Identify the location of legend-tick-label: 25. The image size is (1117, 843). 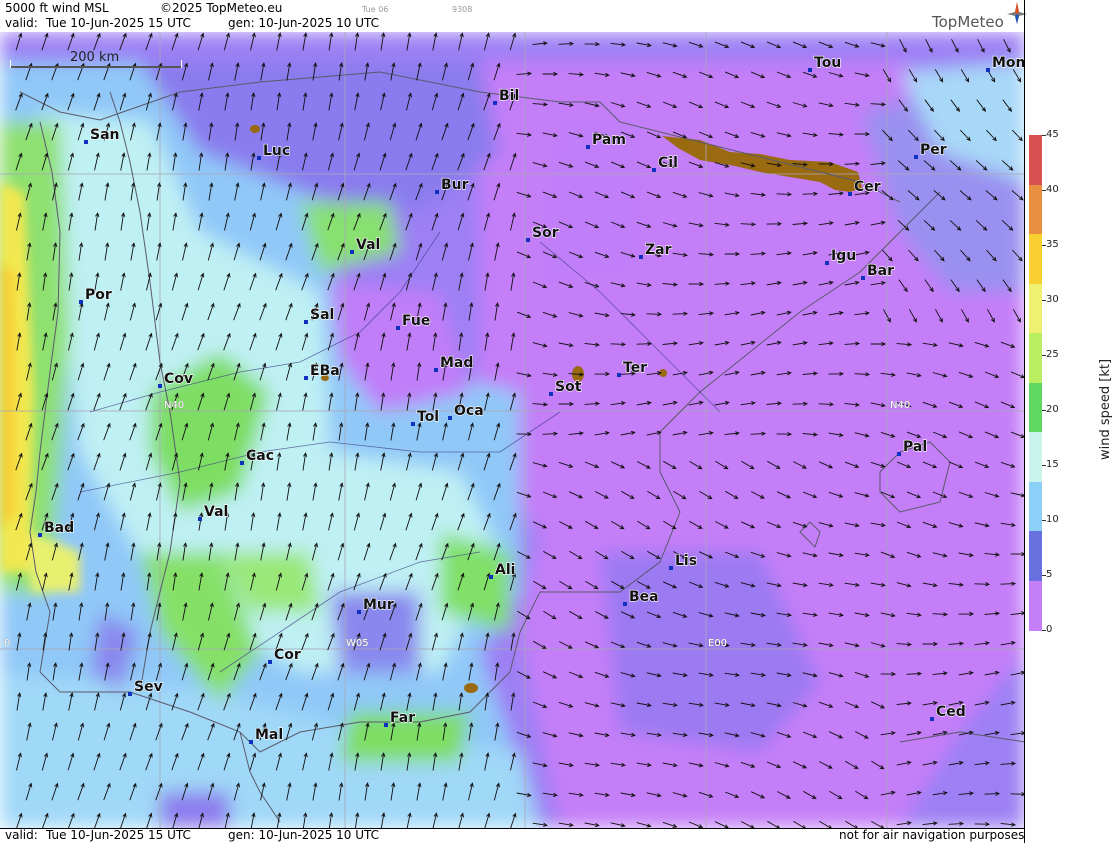
(1052, 354).